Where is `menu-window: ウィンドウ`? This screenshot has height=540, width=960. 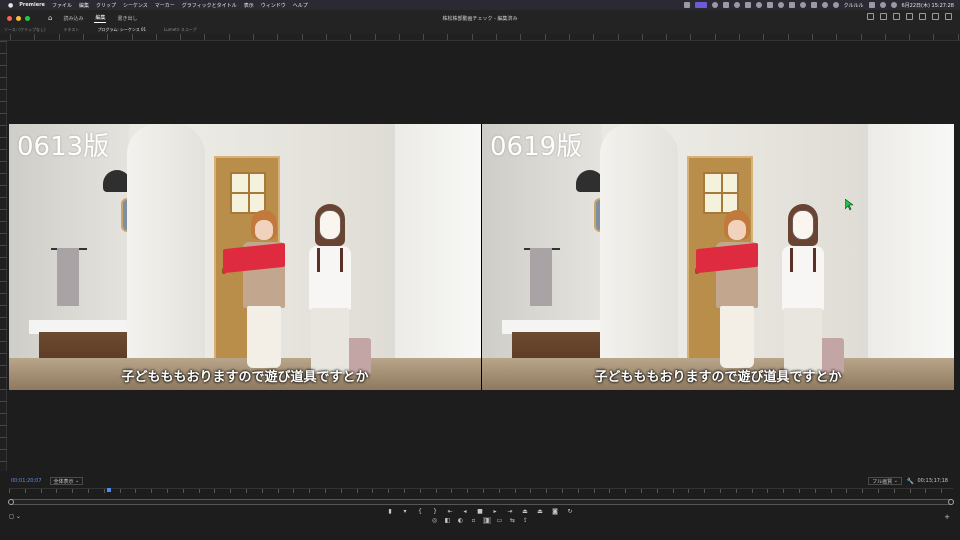 menu-window: ウィンドウ is located at coordinates (273, 5).